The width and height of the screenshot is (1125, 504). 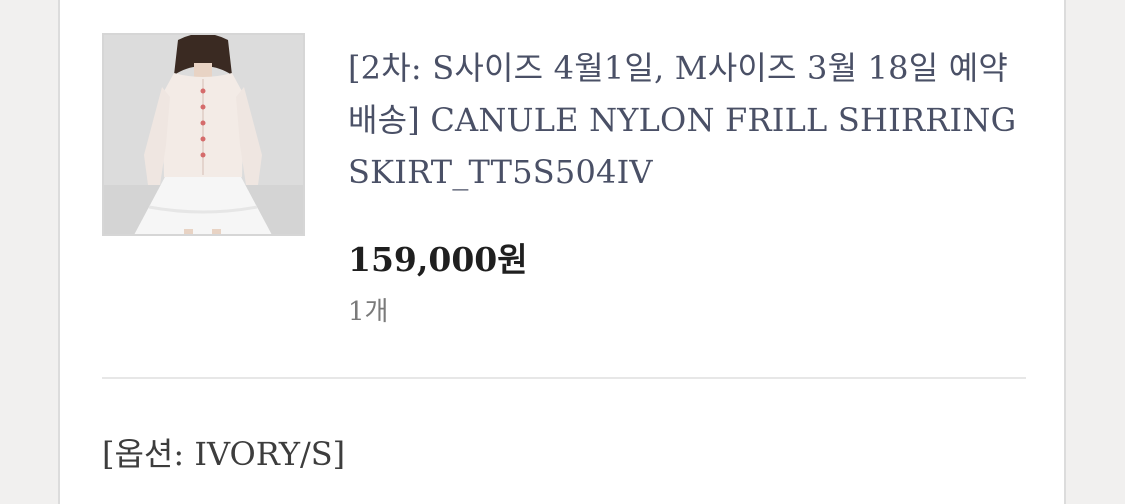 What do you see at coordinates (438, 259) in the screenshot?
I see `product-price: 159,000원` at bounding box center [438, 259].